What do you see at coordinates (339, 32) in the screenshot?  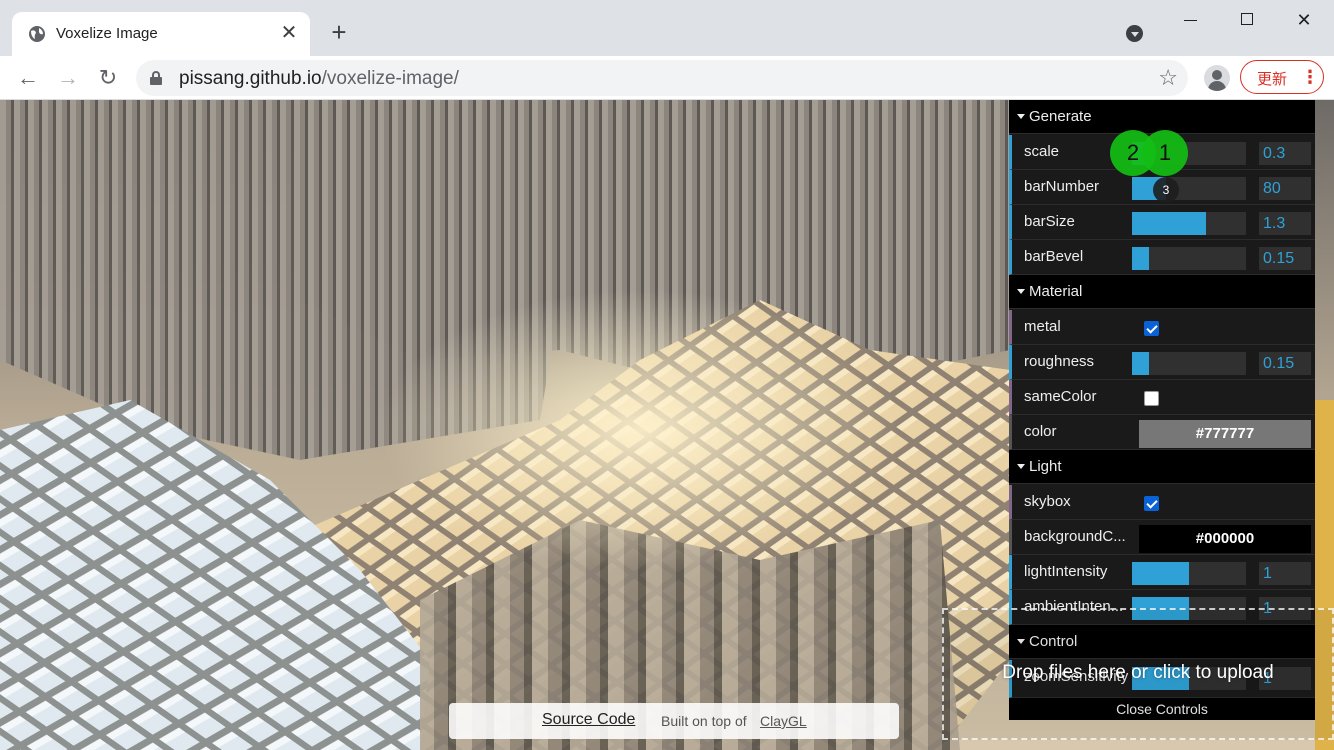 I see `new-tab-button: +` at bounding box center [339, 32].